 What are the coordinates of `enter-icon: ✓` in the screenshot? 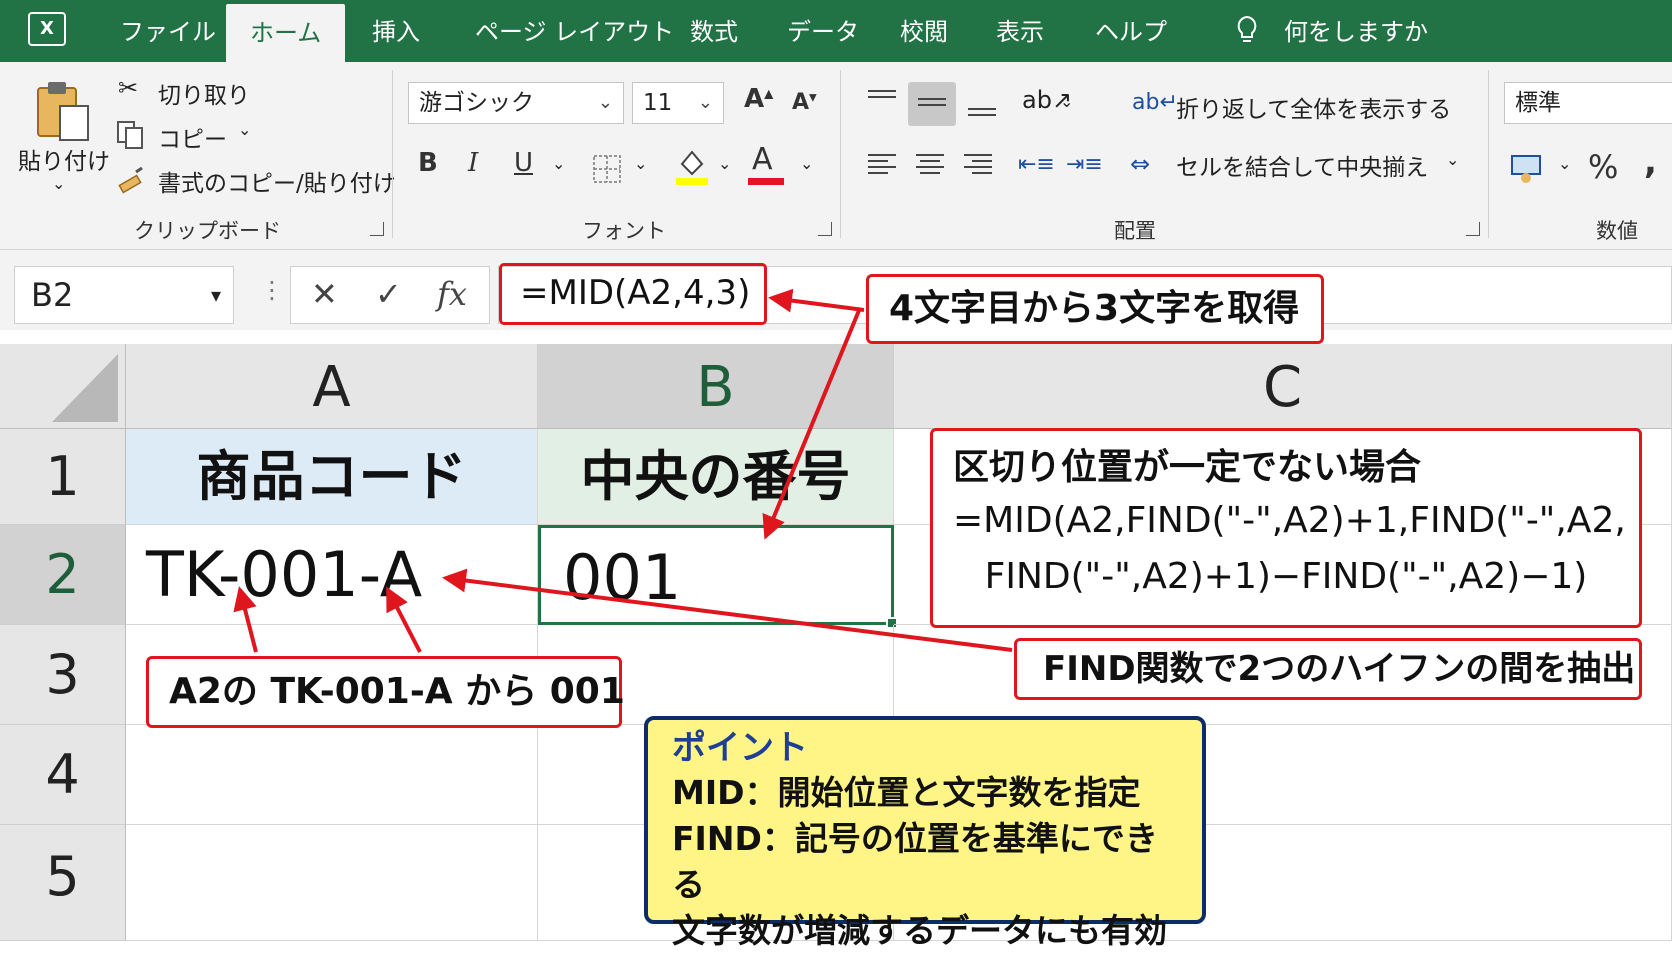 It's located at (388, 294).